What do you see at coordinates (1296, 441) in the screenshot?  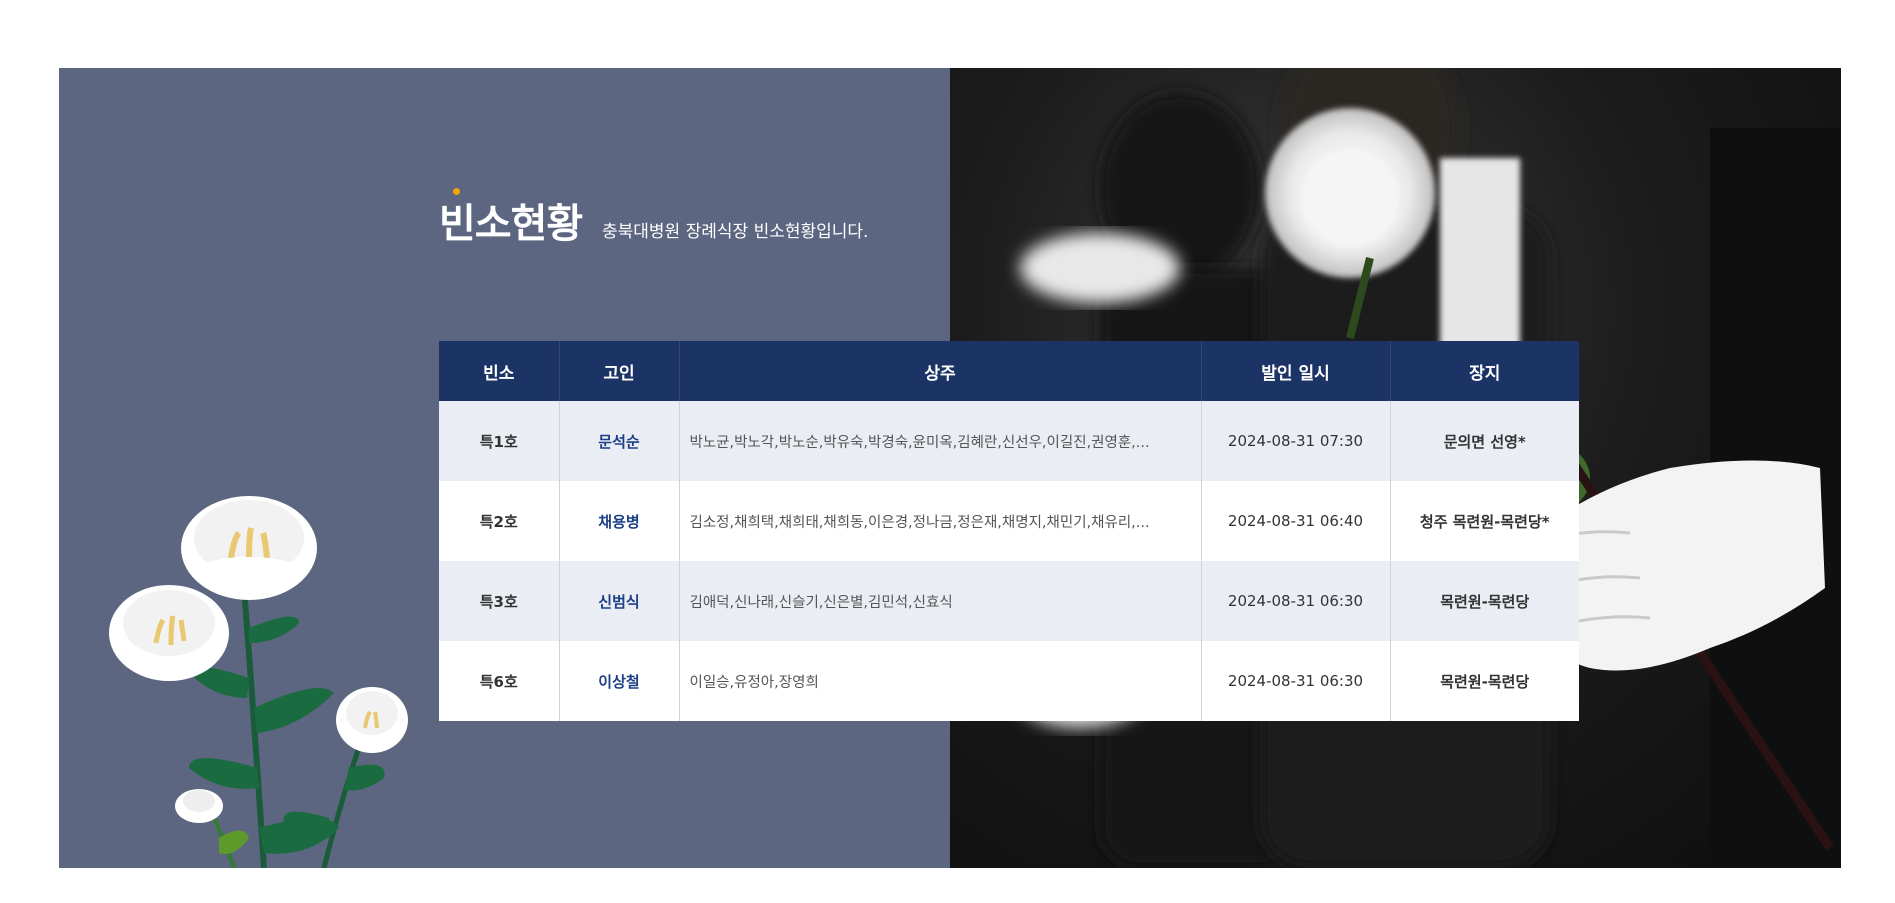 I see `departure-datetime-cell: 2024-08-31 07:30` at bounding box center [1296, 441].